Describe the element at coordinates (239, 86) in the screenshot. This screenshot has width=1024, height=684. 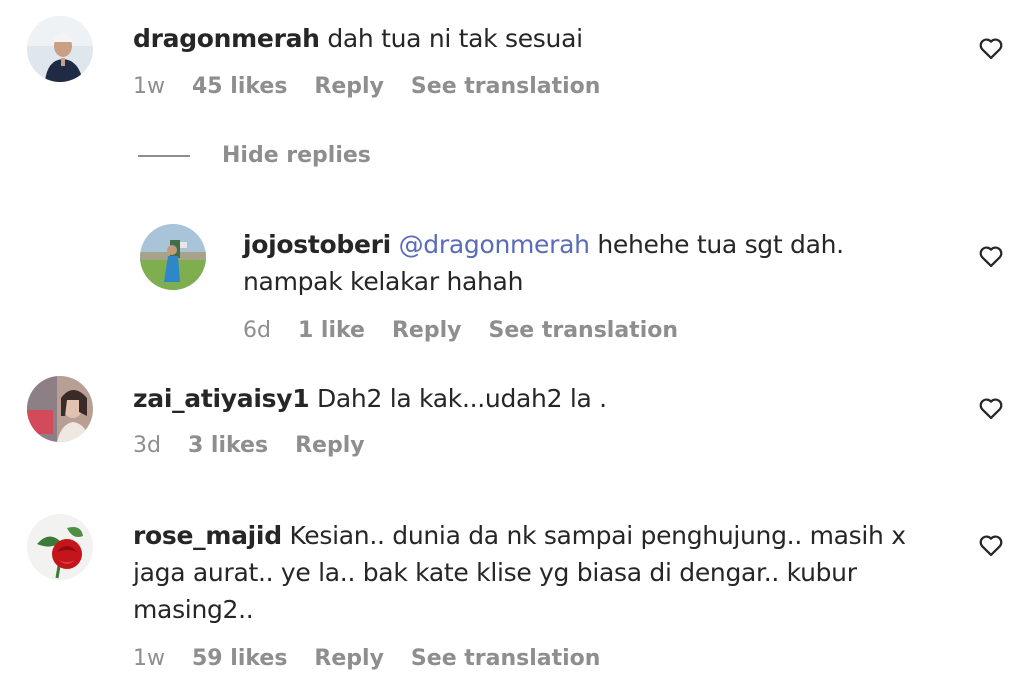
I see `likes-count: 45 likes` at that location.